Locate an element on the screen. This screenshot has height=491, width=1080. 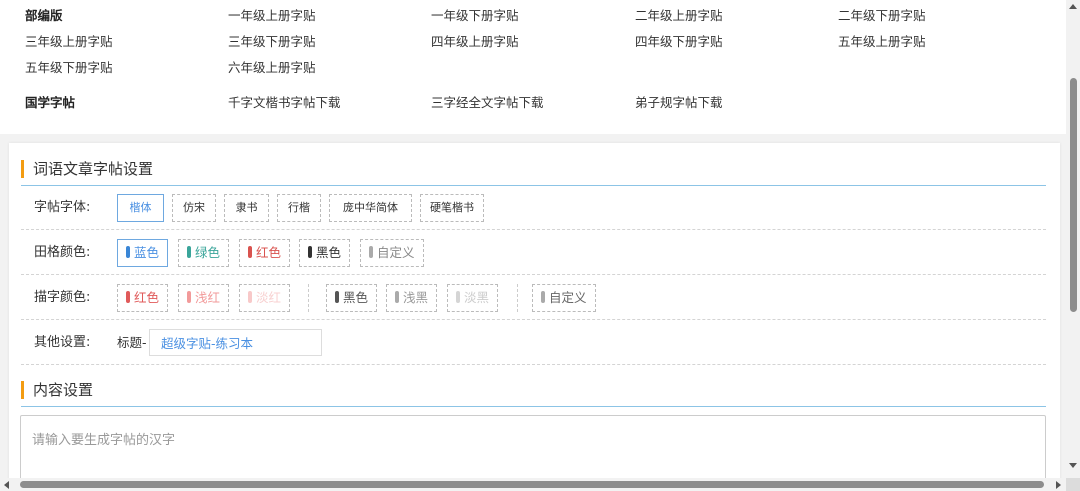
vertical-scroll-thumb is located at coordinates (1073, 195).